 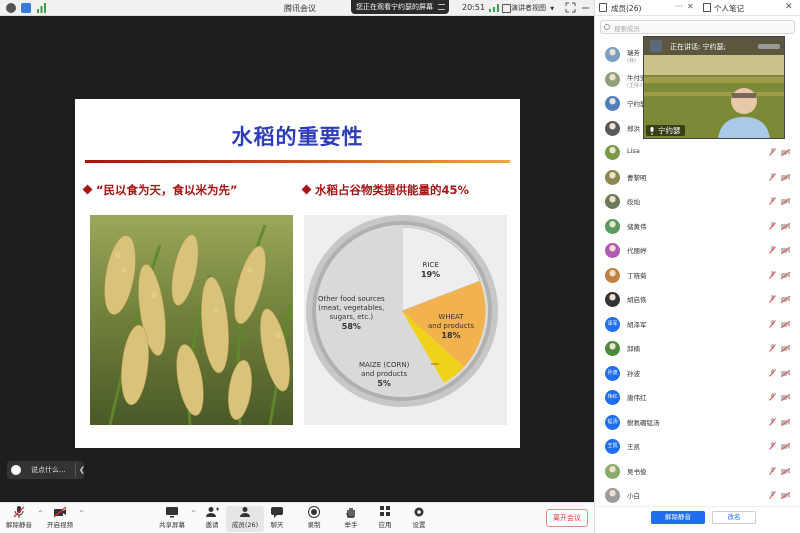 What do you see at coordinates (419, 519) in the screenshot?
I see `settings-button: 设置` at bounding box center [419, 519].